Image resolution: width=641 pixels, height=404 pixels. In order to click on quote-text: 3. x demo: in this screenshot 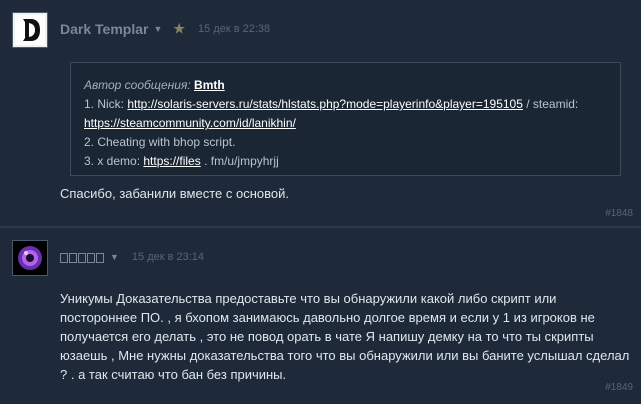, I will do `click(114, 161)`.